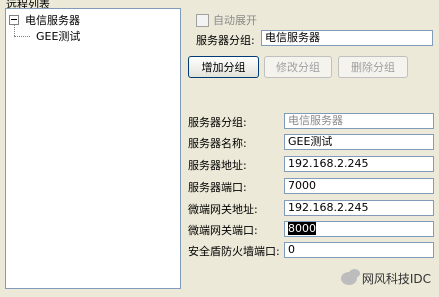 This screenshot has width=439, height=297. What do you see at coordinates (350, 277) in the screenshot?
I see `wechat-icon` at bounding box center [350, 277].